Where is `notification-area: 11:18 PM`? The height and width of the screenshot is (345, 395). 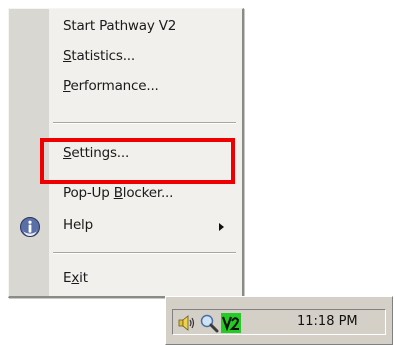 notification-area: 11:18 PM is located at coordinates (279, 322).